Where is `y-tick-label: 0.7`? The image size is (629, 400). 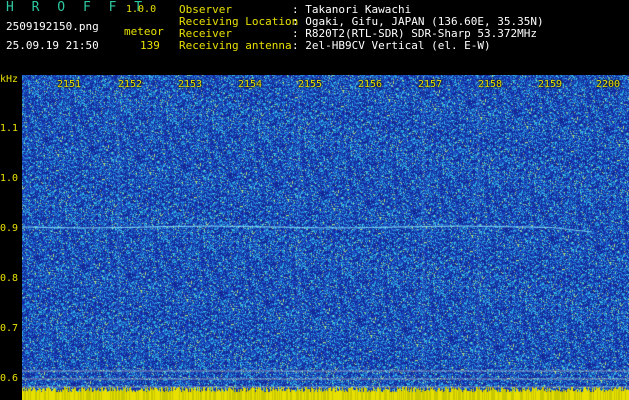 y-tick-label: 0.7 is located at coordinates (9, 328).